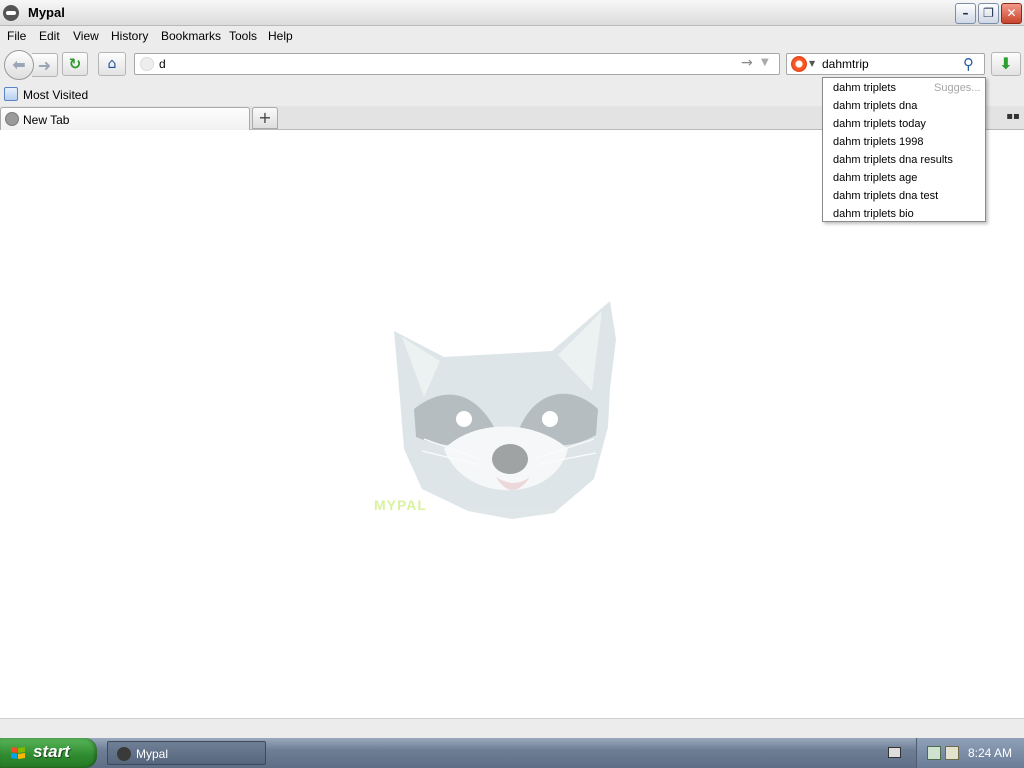 This screenshot has width=1024, height=768. Describe the element at coordinates (952, 753) in the screenshot. I see `volume-icon` at that location.